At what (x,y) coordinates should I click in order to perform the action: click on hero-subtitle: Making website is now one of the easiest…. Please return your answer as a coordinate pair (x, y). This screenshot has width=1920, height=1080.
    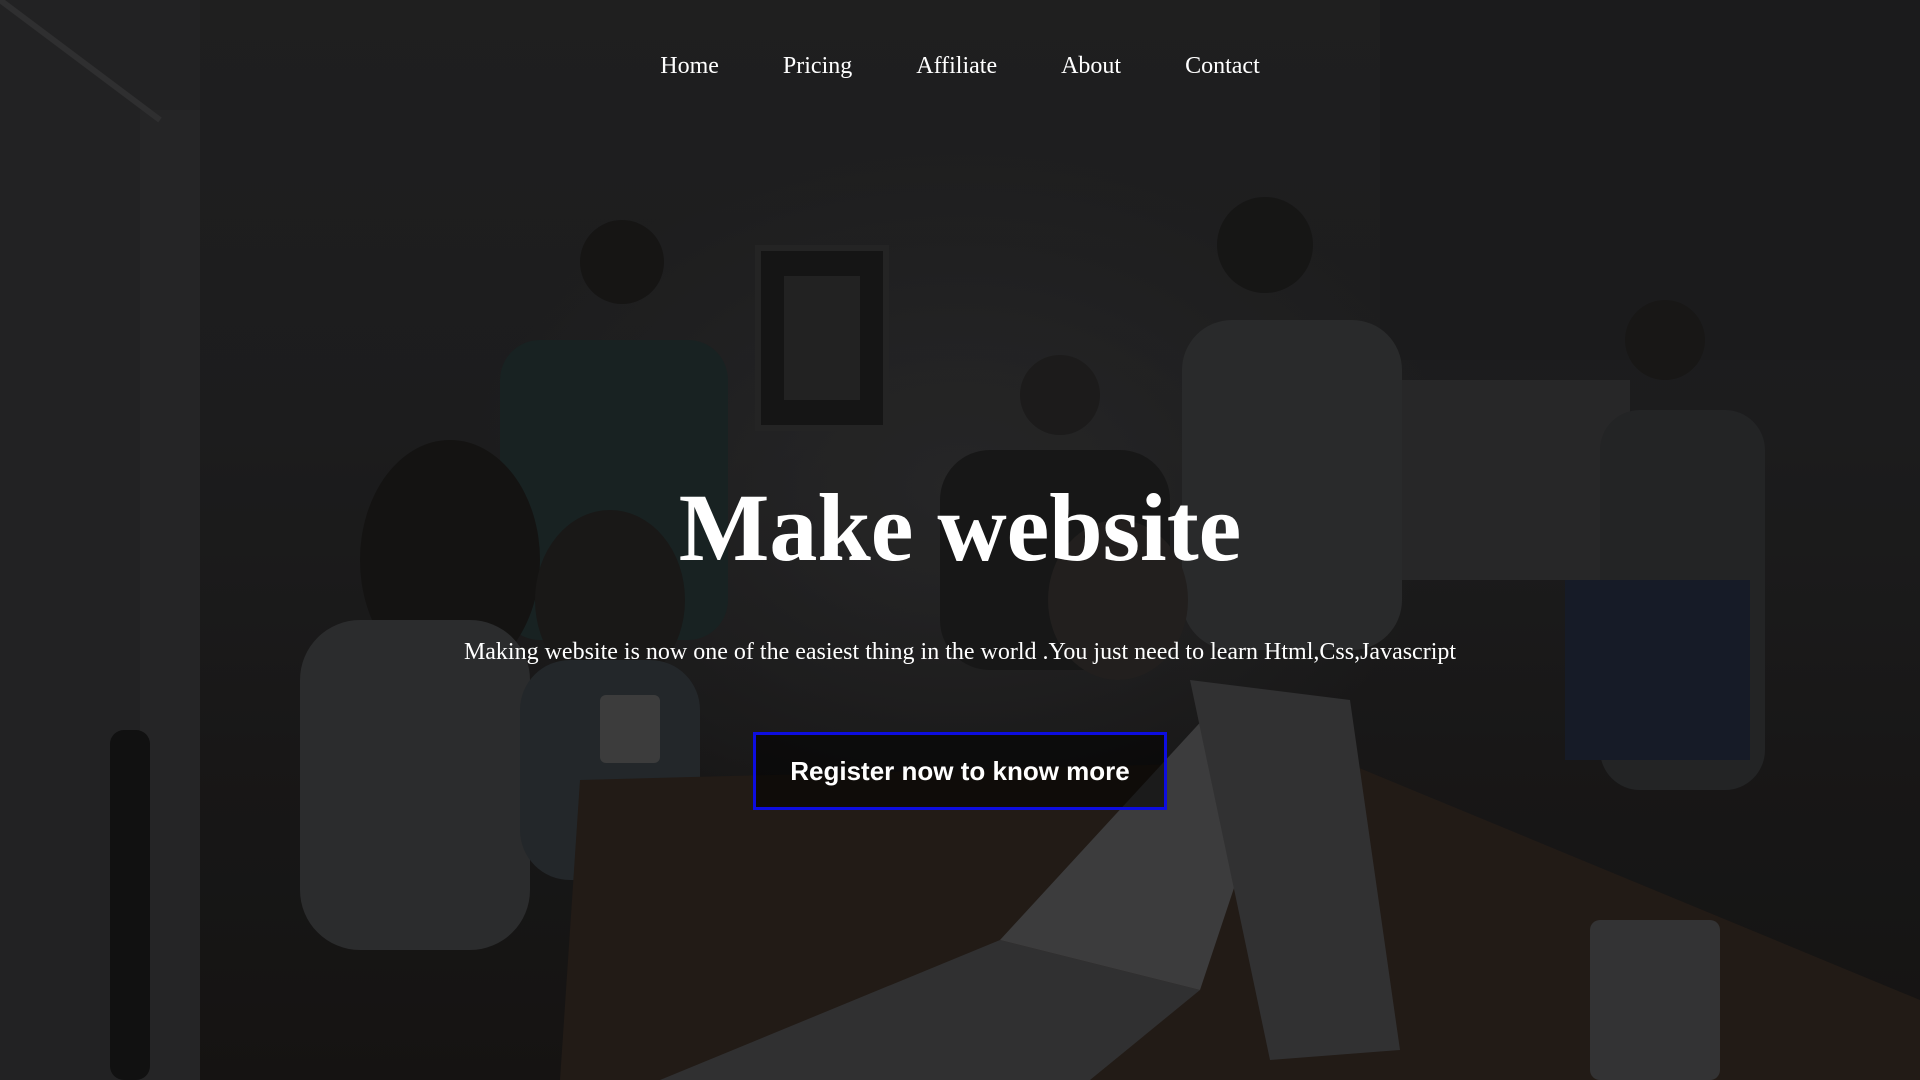
    Looking at the image, I should click on (960, 652).